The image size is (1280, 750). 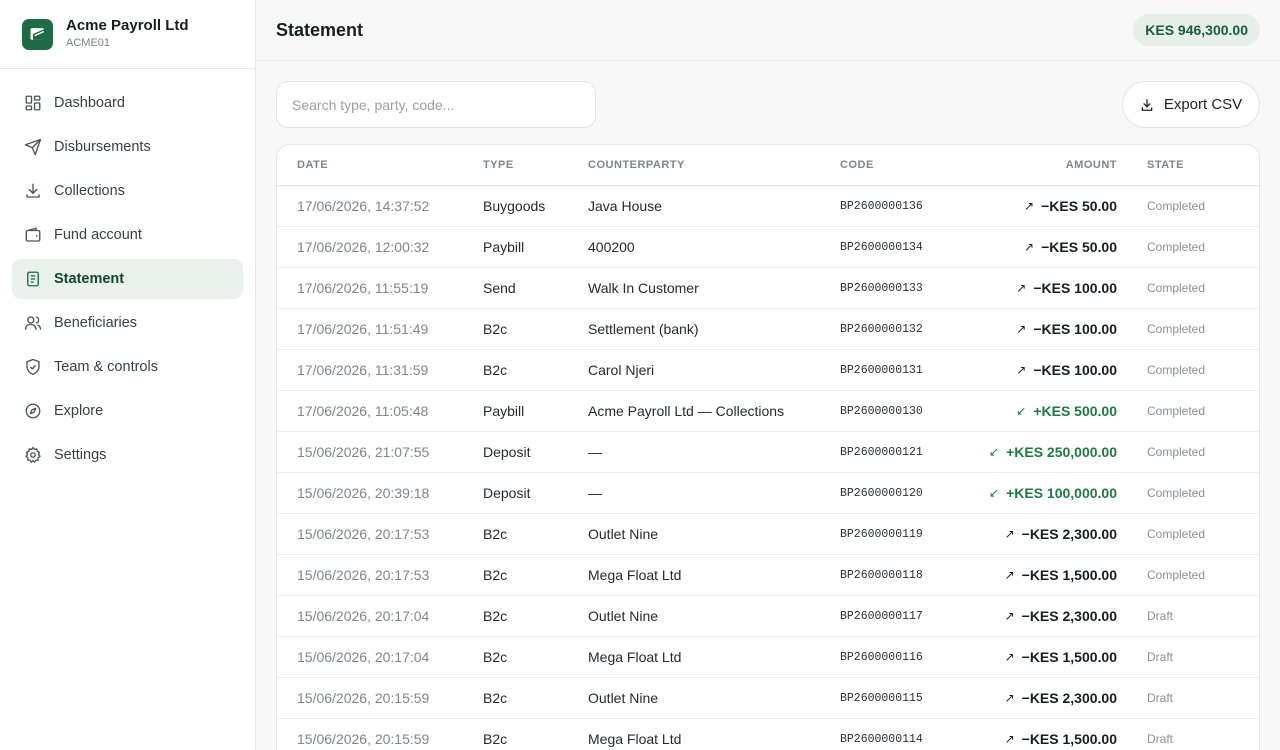 What do you see at coordinates (499, 288) in the screenshot?
I see `row-type: Send` at bounding box center [499, 288].